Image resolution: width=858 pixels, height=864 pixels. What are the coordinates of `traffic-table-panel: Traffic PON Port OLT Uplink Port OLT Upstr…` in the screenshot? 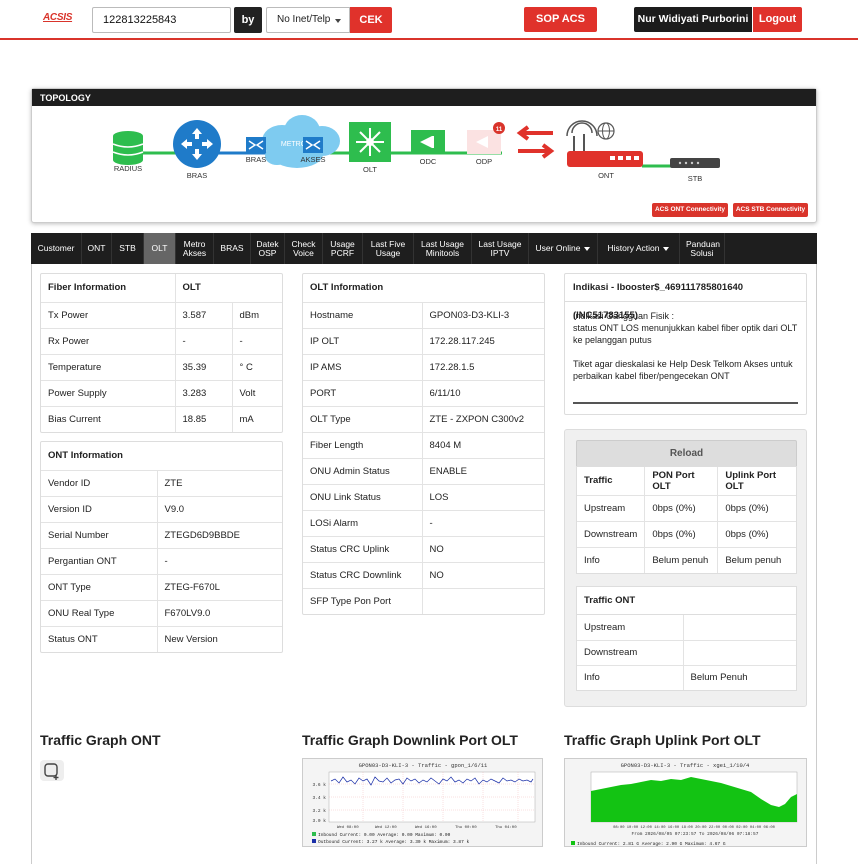 It's located at (686, 520).